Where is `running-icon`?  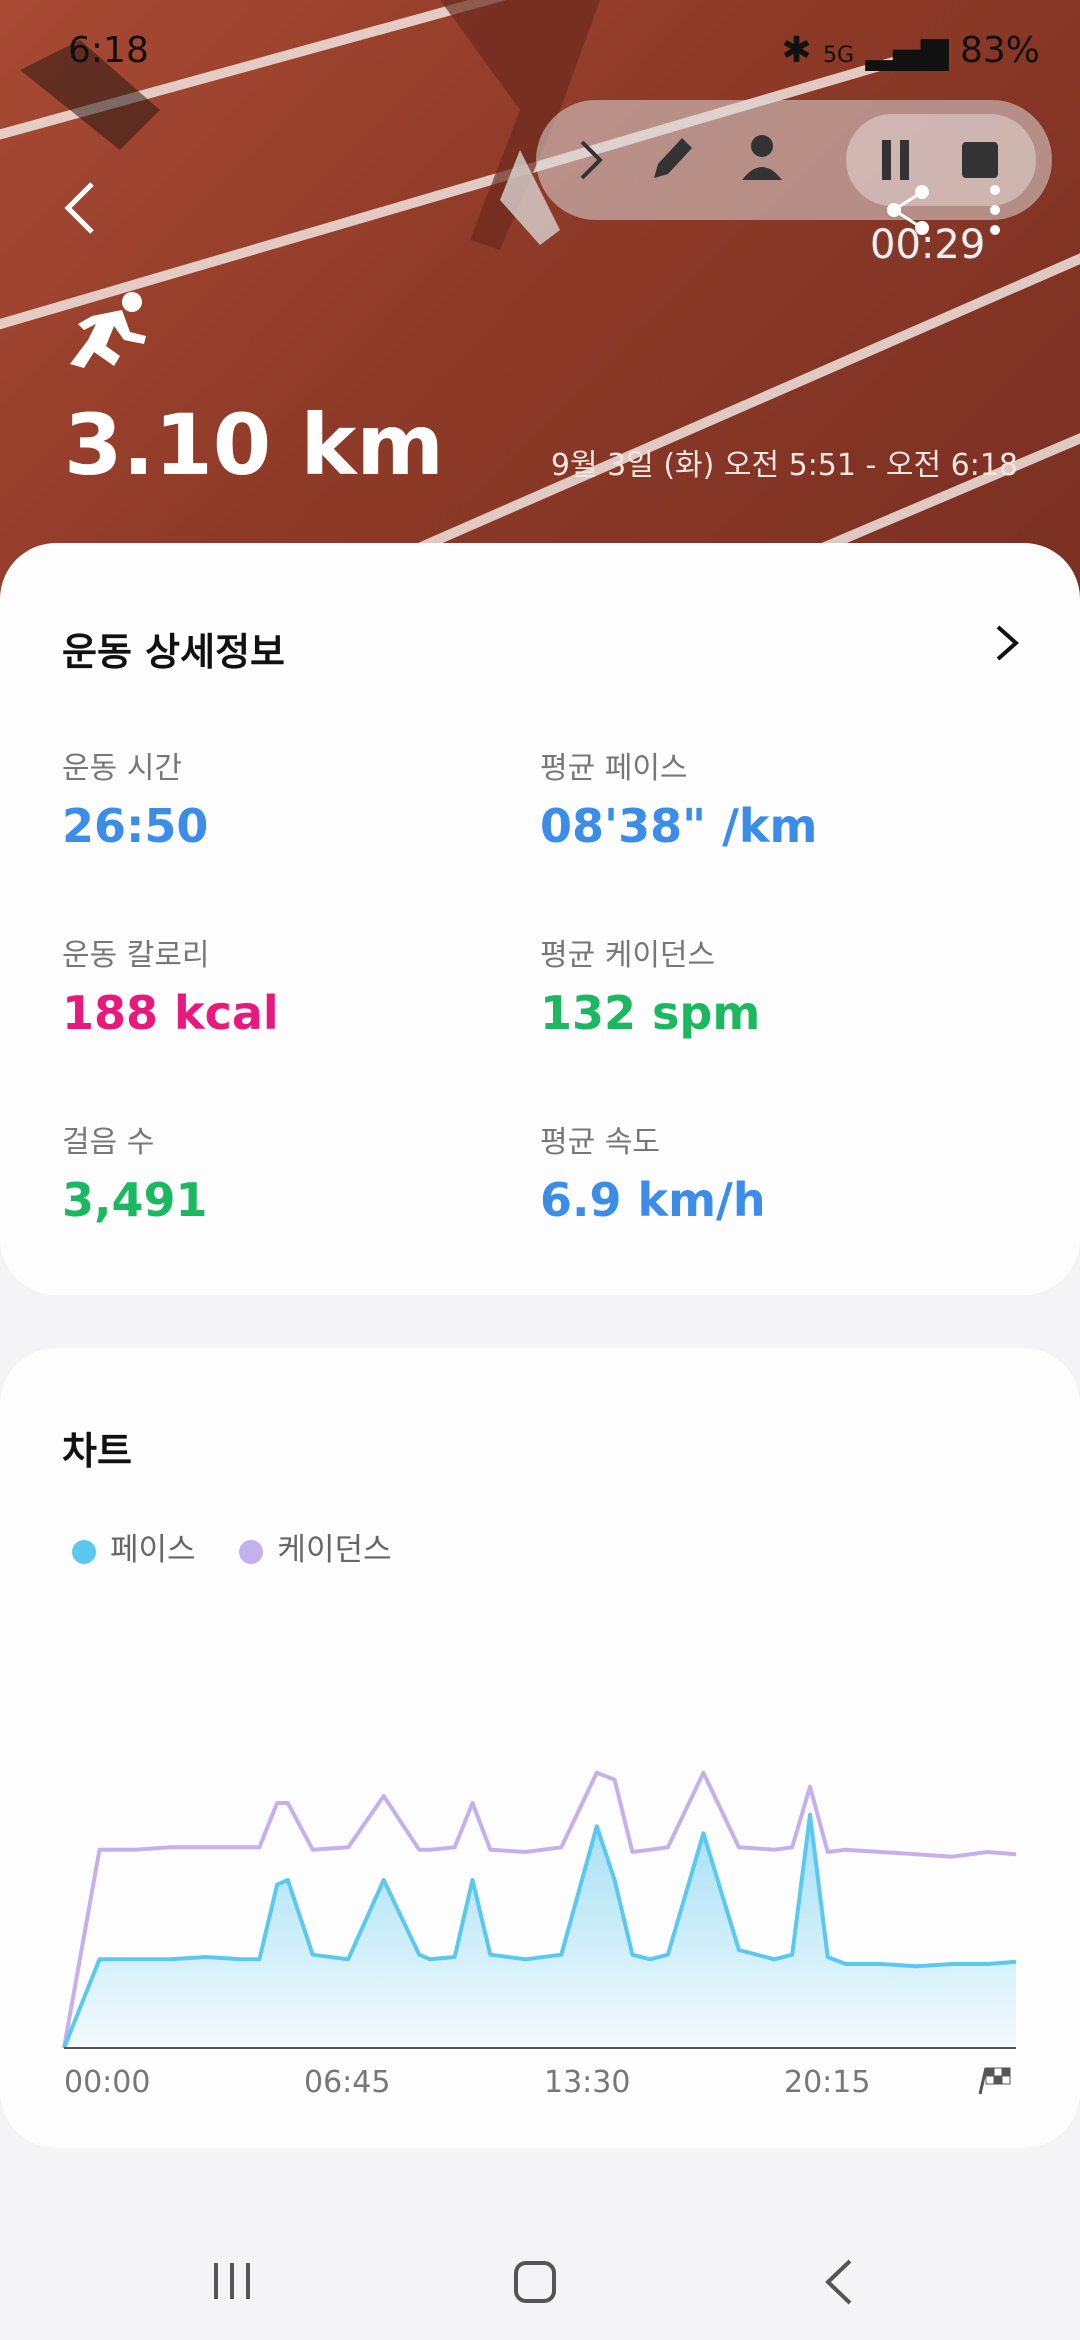
running-icon is located at coordinates (108, 330).